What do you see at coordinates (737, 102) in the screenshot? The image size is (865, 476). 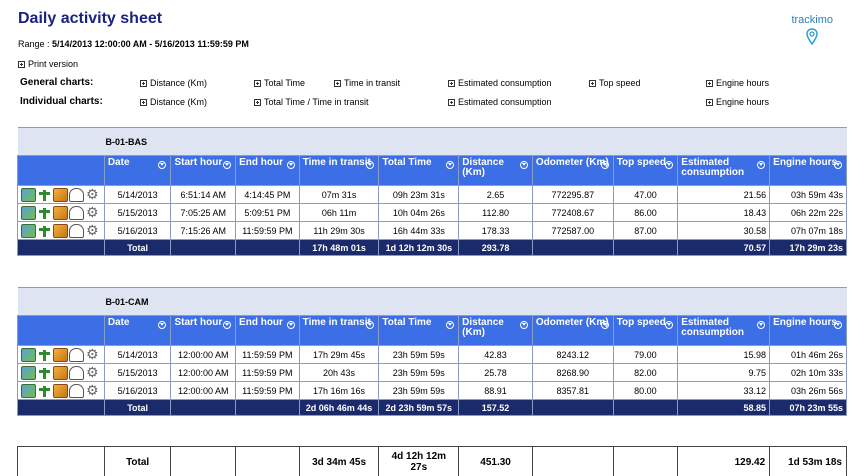 I see `individual-chart-engine-hours: Engine hours` at bounding box center [737, 102].